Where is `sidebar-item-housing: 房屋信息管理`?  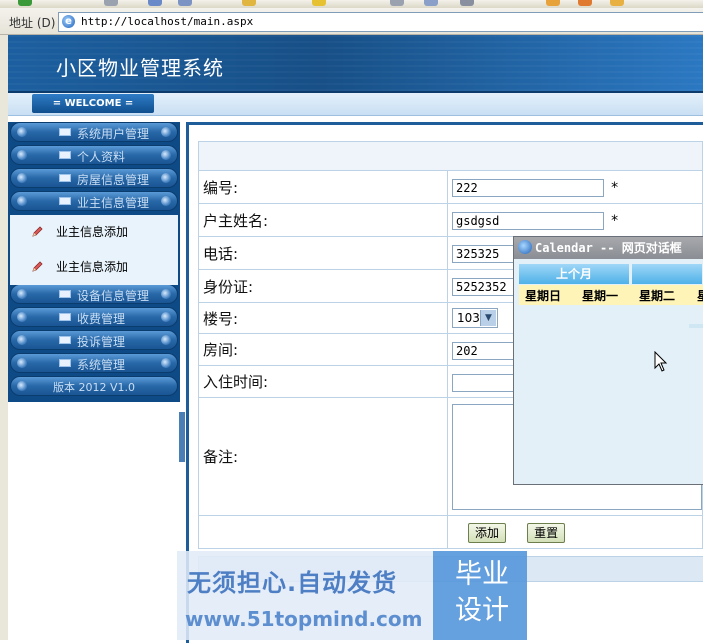
sidebar-item-housing: 房屋信息管理 is located at coordinates (94, 178).